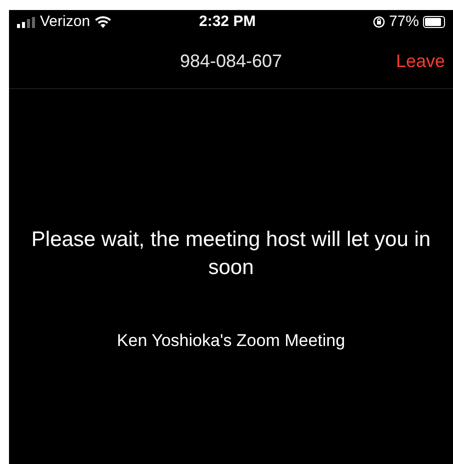  I want to click on status-time: 2:32 PM, so click(227, 22).